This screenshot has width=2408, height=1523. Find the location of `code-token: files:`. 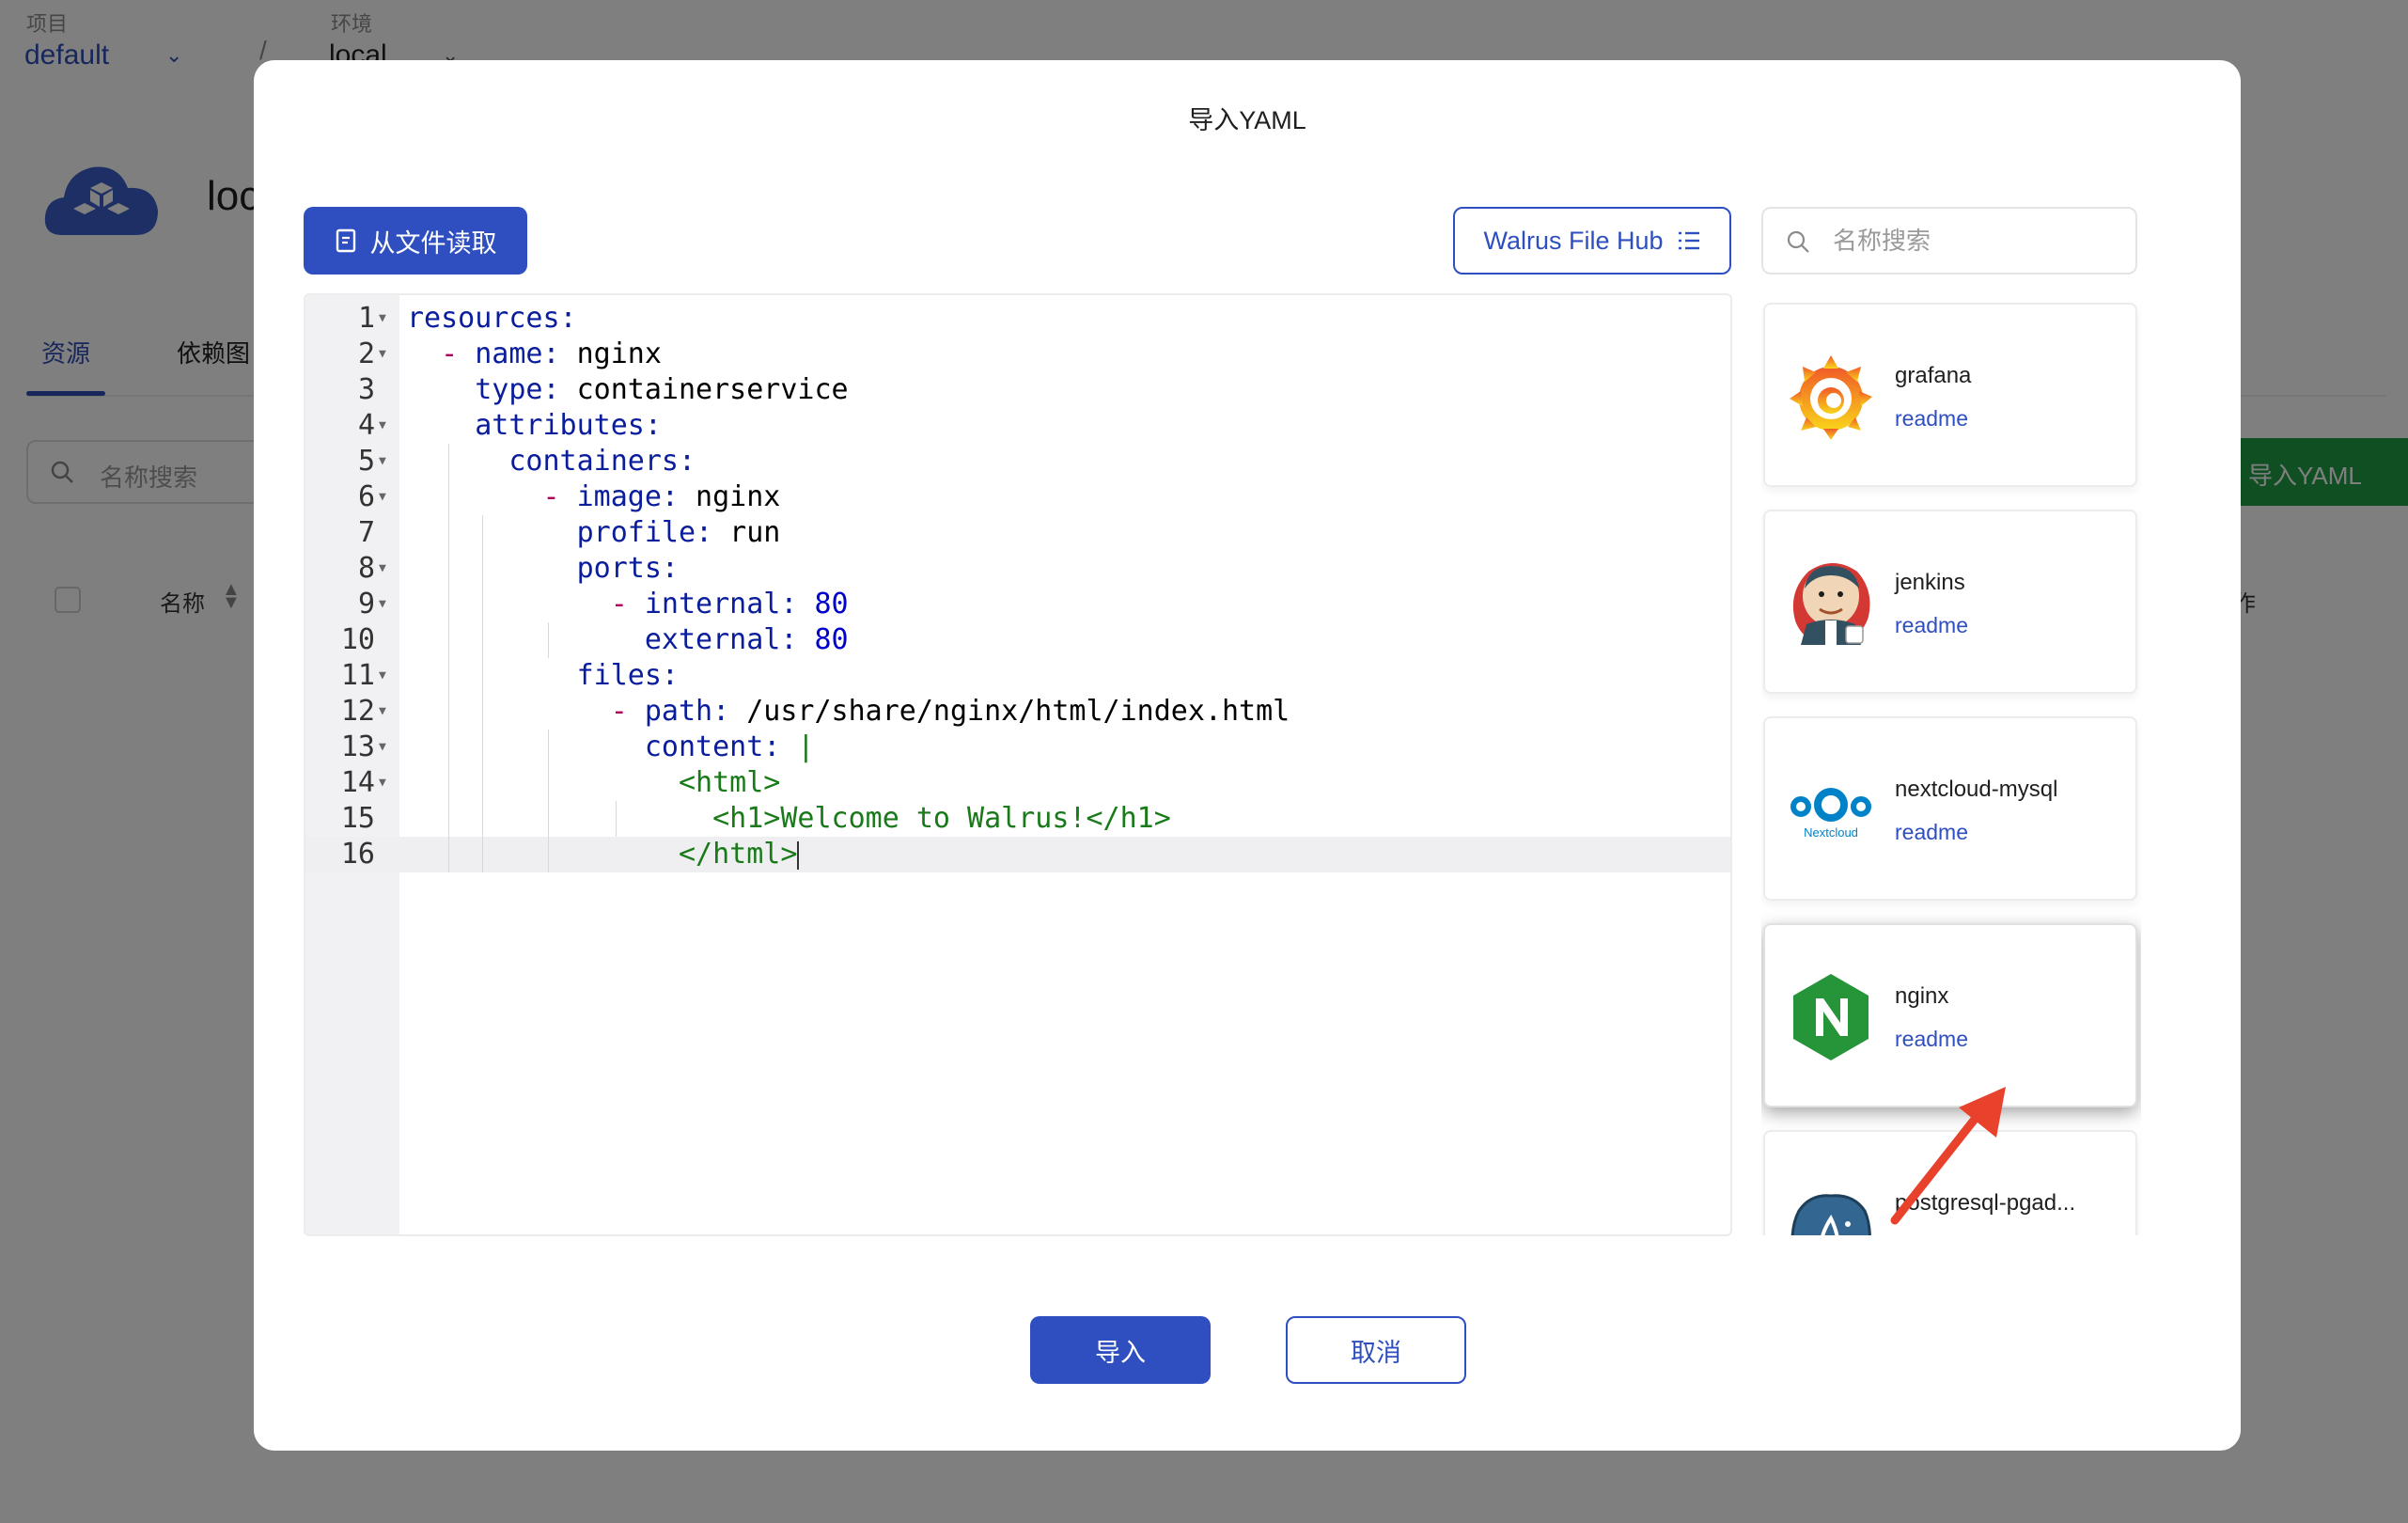

code-token: files: is located at coordinates (627, 675).